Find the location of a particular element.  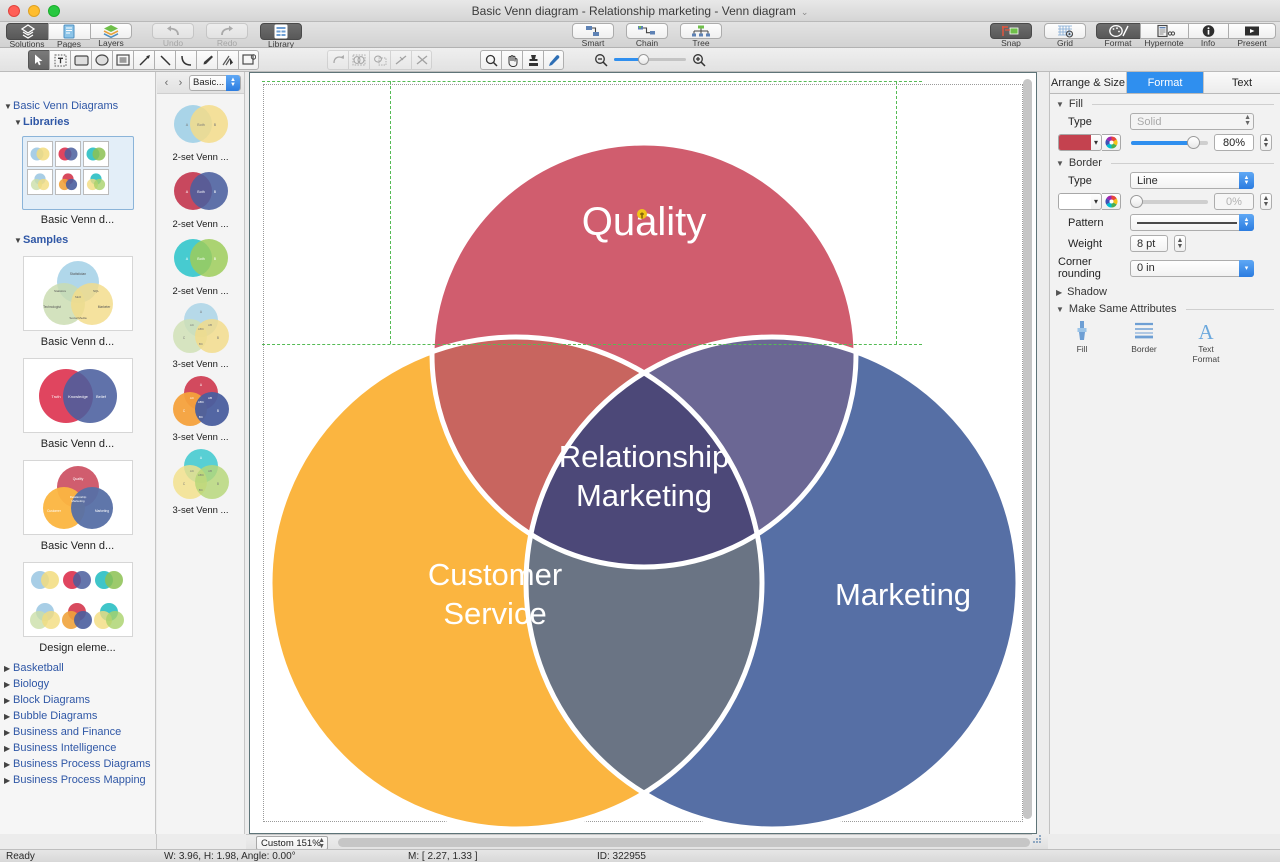

arrow-icon is located at coordinates (143, 60).